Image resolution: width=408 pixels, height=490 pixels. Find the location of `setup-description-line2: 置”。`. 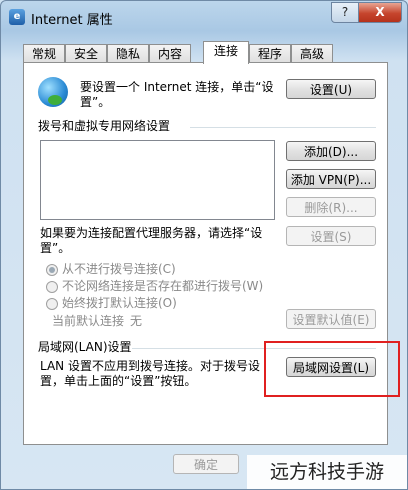

setup-description-line2: 置”。 is located at coordinates (95, 102).